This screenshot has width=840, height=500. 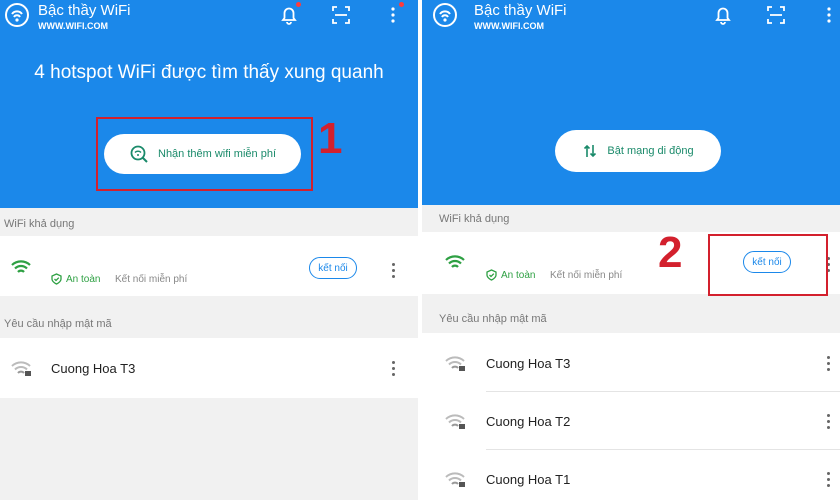 I want to click on menu-dot, so click(x=401, y=4).